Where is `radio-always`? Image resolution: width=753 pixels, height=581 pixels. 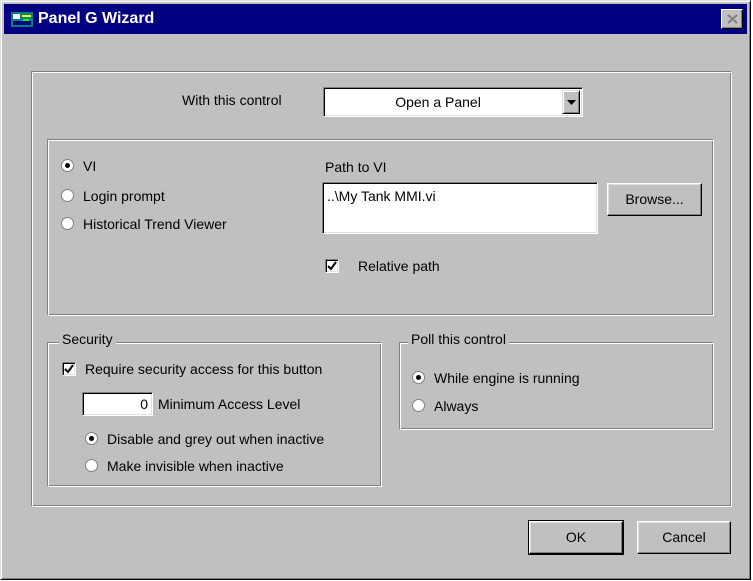
radio-always is located at coordinates (418, 405).